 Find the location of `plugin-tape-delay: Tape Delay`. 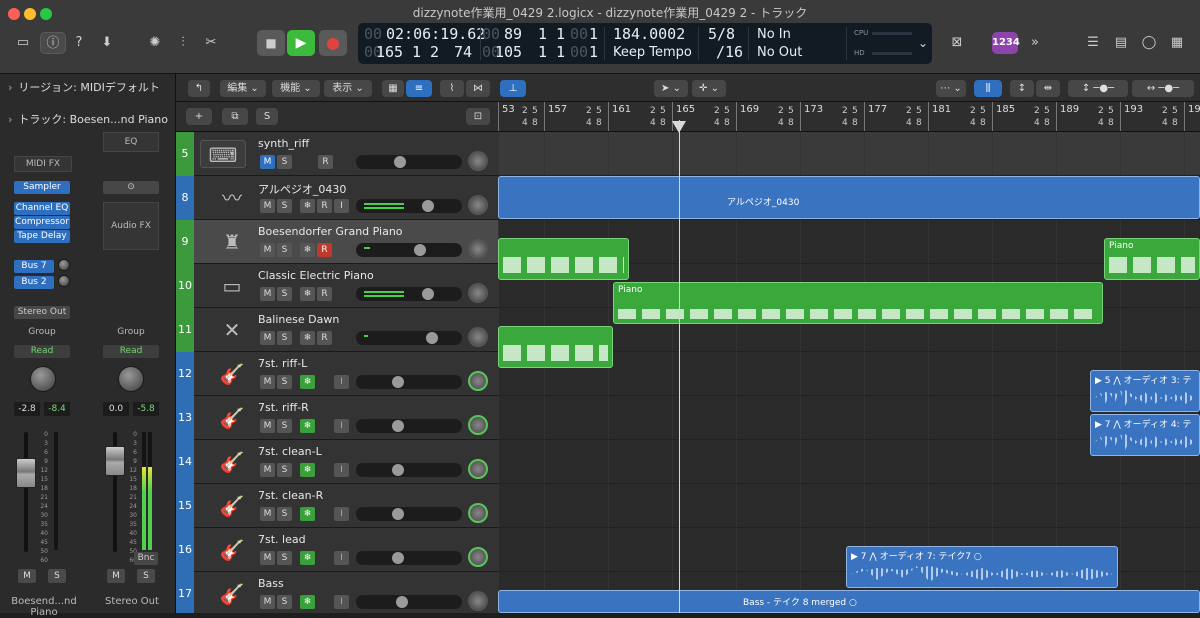

plugin-tape-delay: Tape Delay is located at coordinates (42, 236).